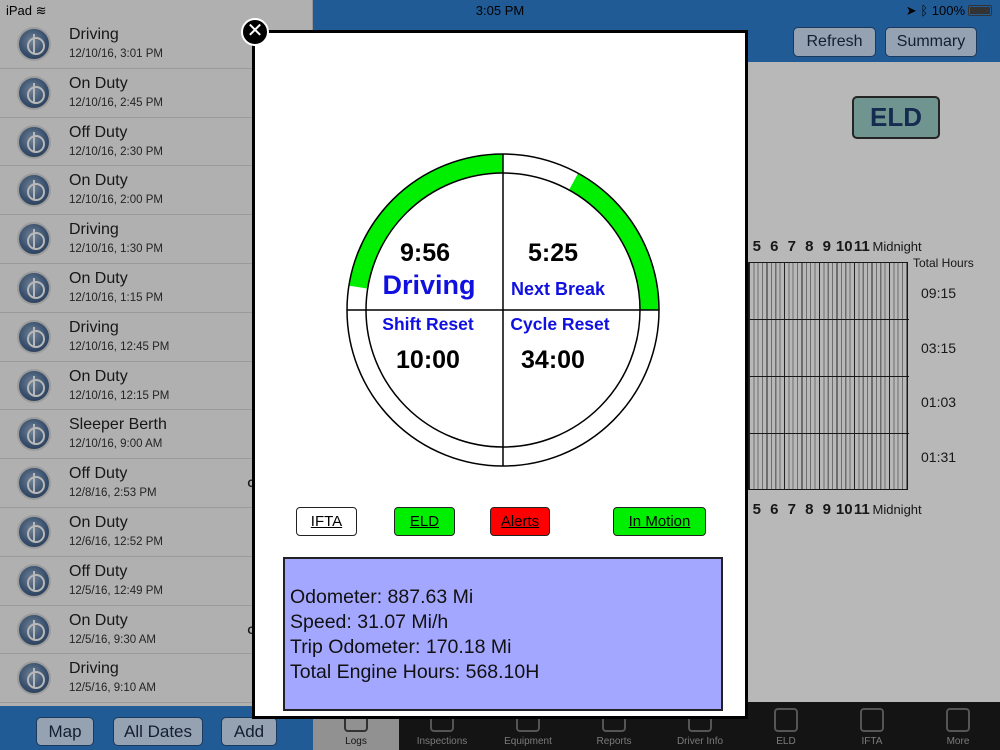 The image size is (1000, 750). I want to click on status-right: ➤ ᛒ 100%, so click(949, 11).